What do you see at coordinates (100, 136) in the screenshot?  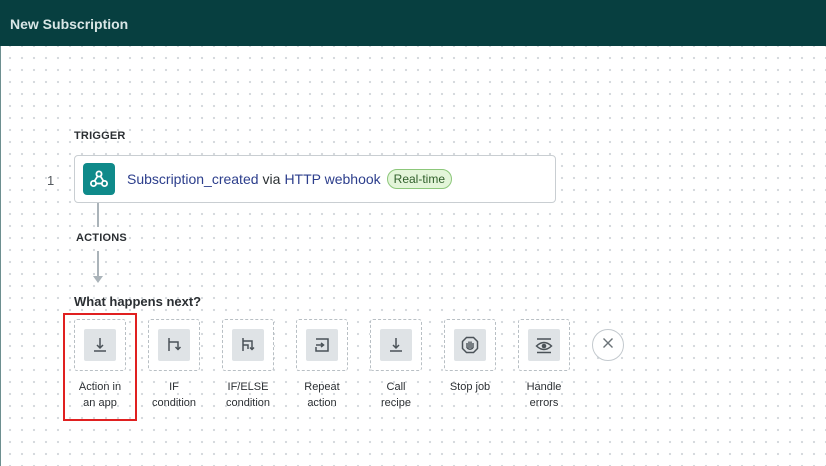 I see `trigger-section-label: TRIGGER` at bounding box center [100, 136].